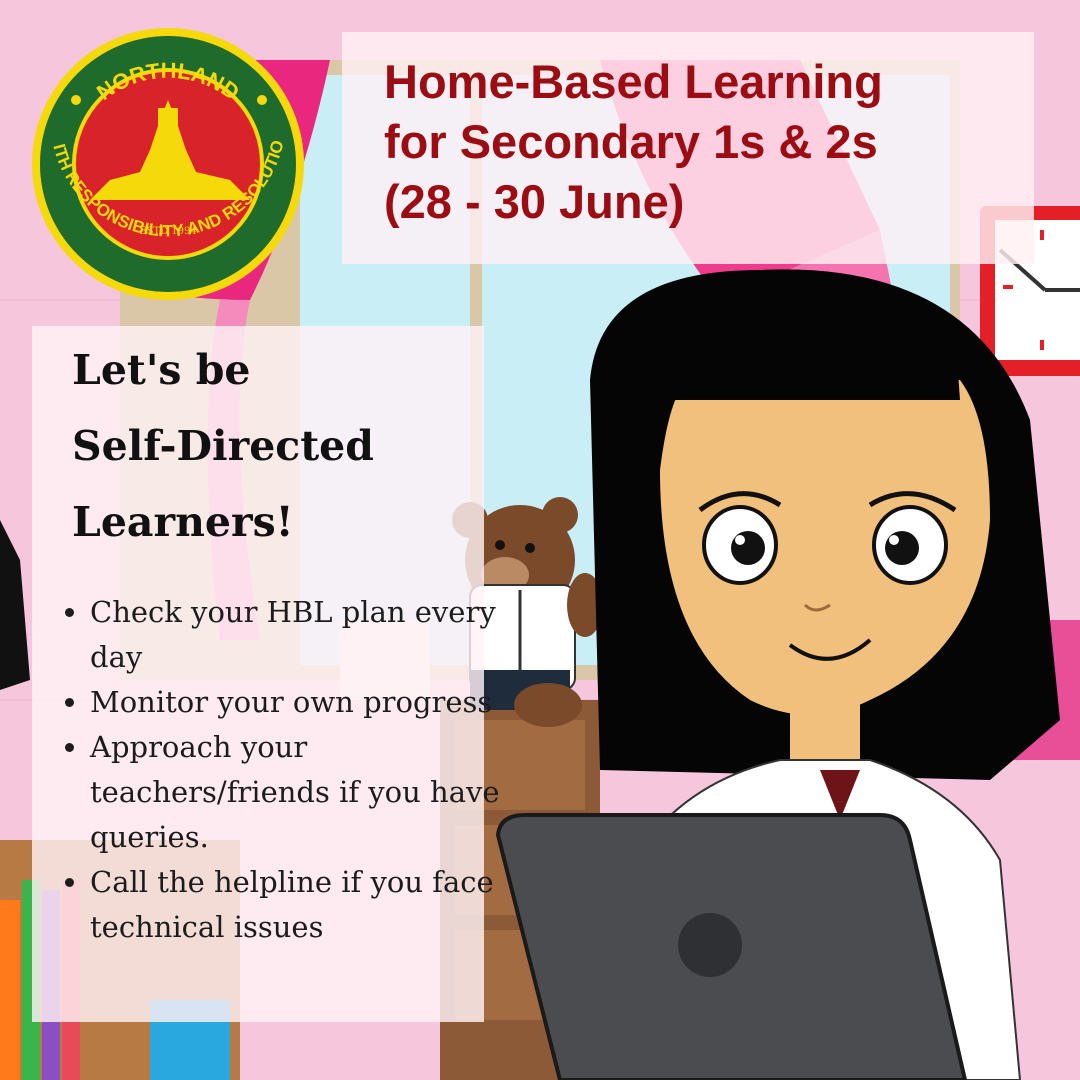  Describe the element at coordinates (534, 201) in the screenshot. I see `title-line-3: (28 - 30 June)` at that location.